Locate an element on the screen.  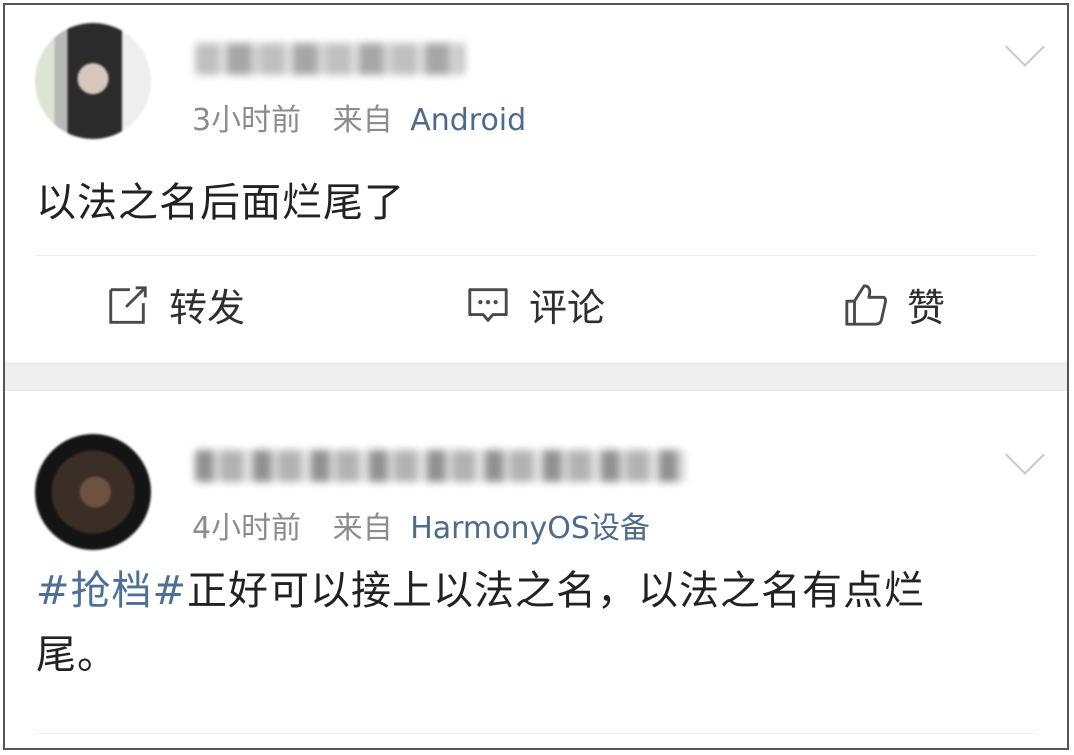
repost-label: 转发 is located at coordinates (207, 308).